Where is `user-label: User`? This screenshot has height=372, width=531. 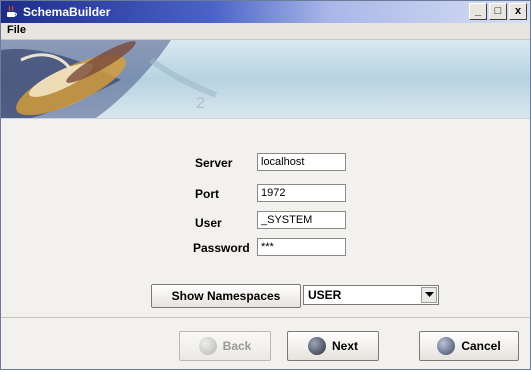
user-label: User is located at coordinates (208, 223).